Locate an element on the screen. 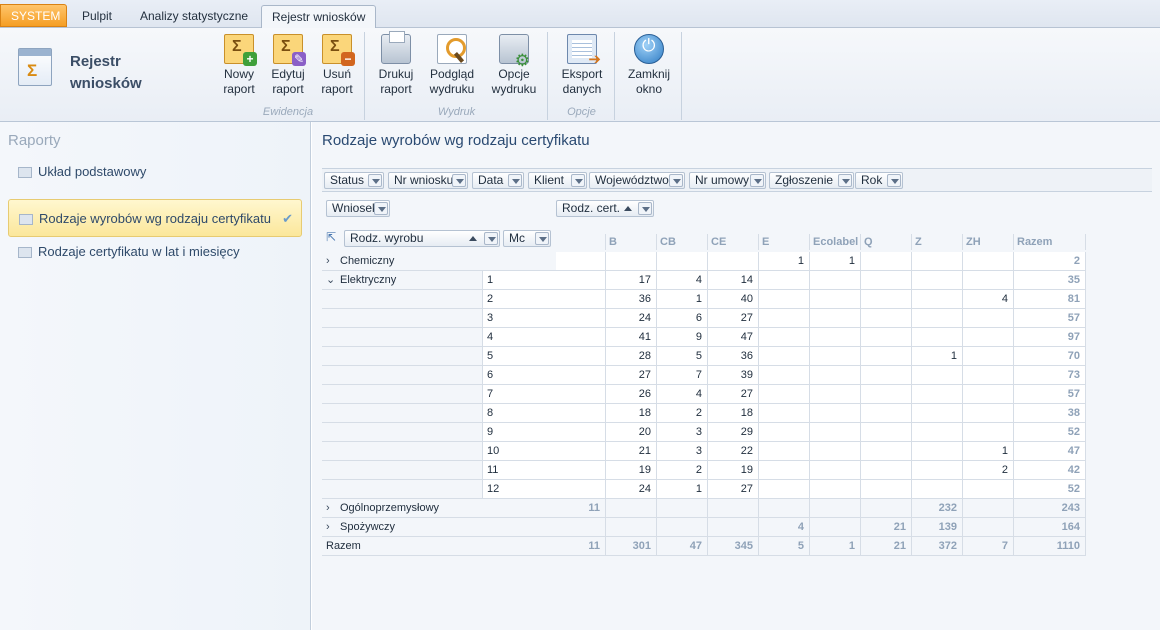 The image size is (1160, 630). column-field-rodz-cert: Rodz. cert. is located at coordinates (605, 208).